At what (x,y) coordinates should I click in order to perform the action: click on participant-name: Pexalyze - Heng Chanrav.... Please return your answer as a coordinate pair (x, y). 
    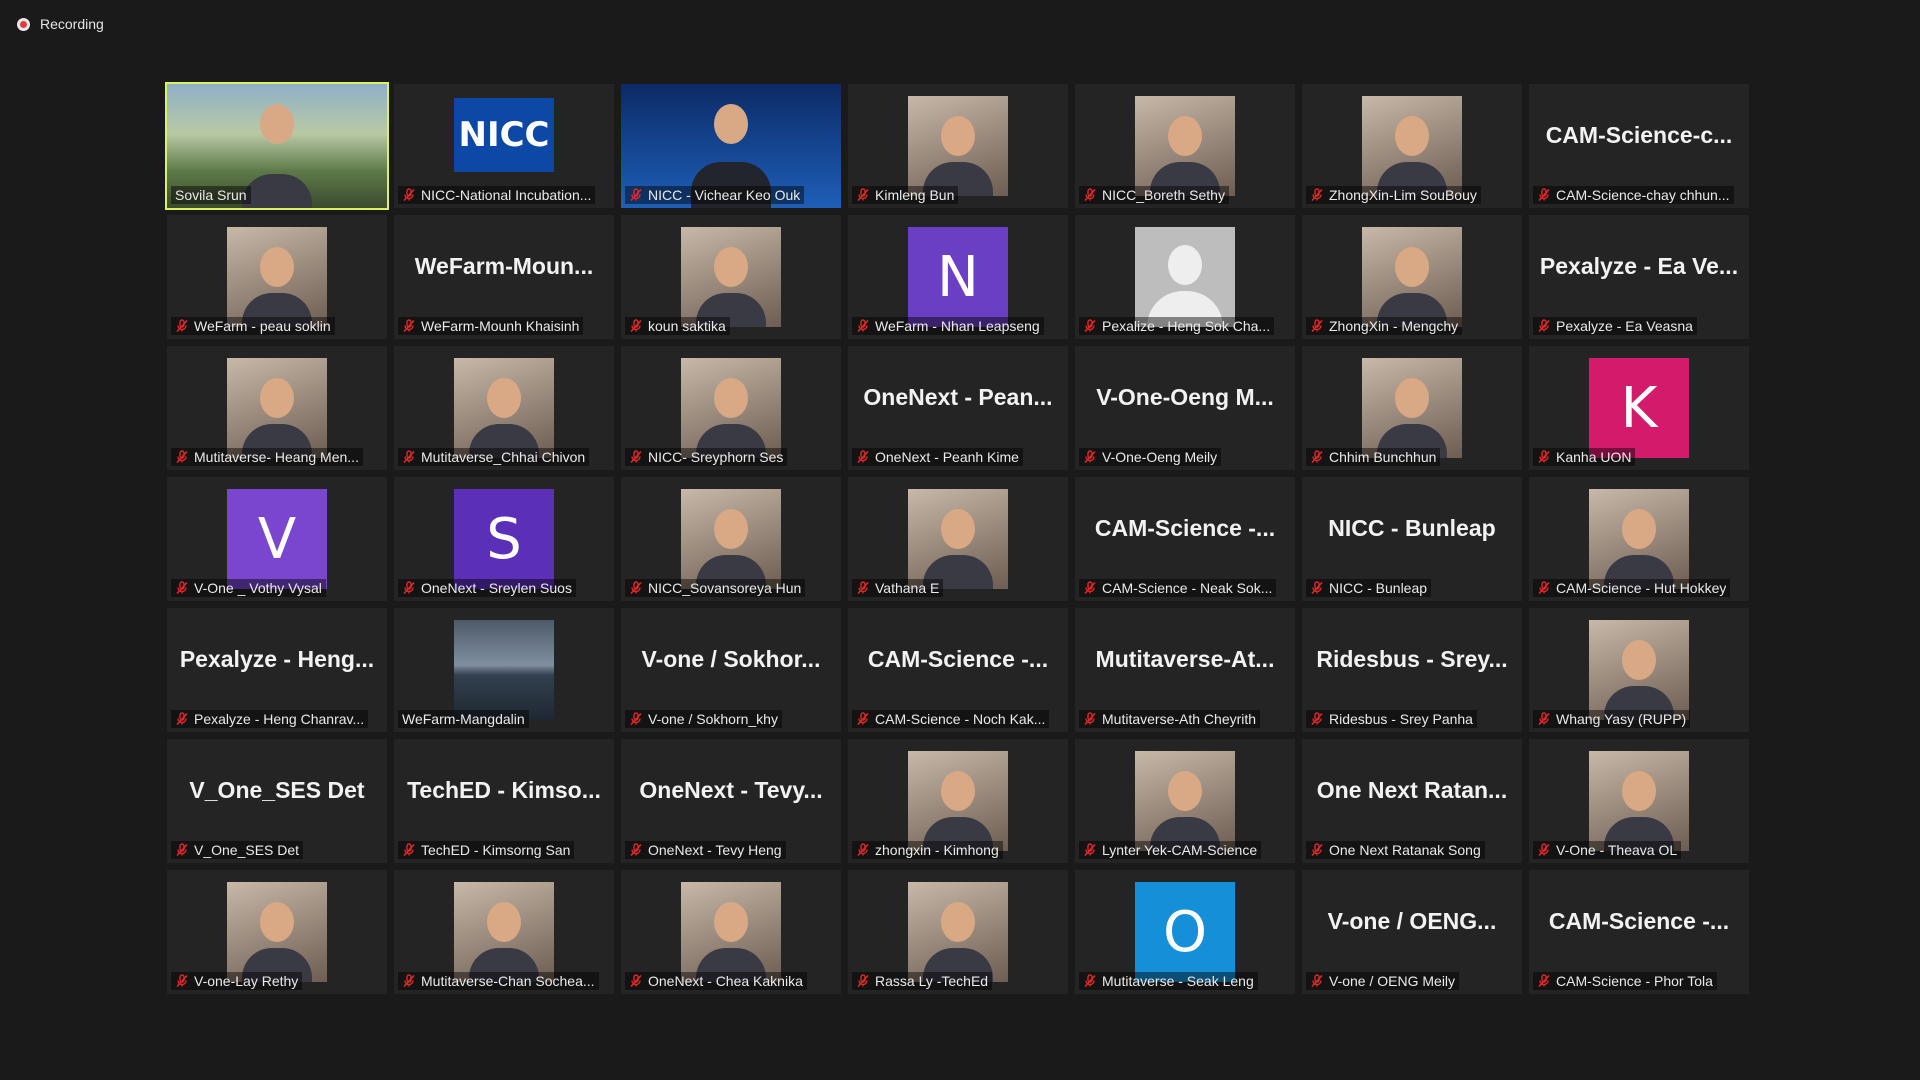
    Looking at the image, I should click on (279, 719).